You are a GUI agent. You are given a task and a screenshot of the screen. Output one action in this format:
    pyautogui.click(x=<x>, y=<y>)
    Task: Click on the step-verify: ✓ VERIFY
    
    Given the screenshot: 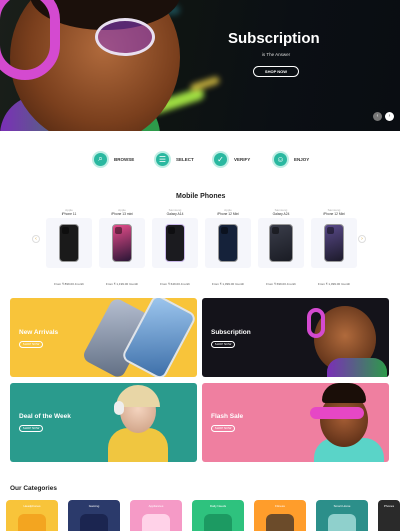 What is the action you would take?
    pyautogui.click(x=231, y=159)
    